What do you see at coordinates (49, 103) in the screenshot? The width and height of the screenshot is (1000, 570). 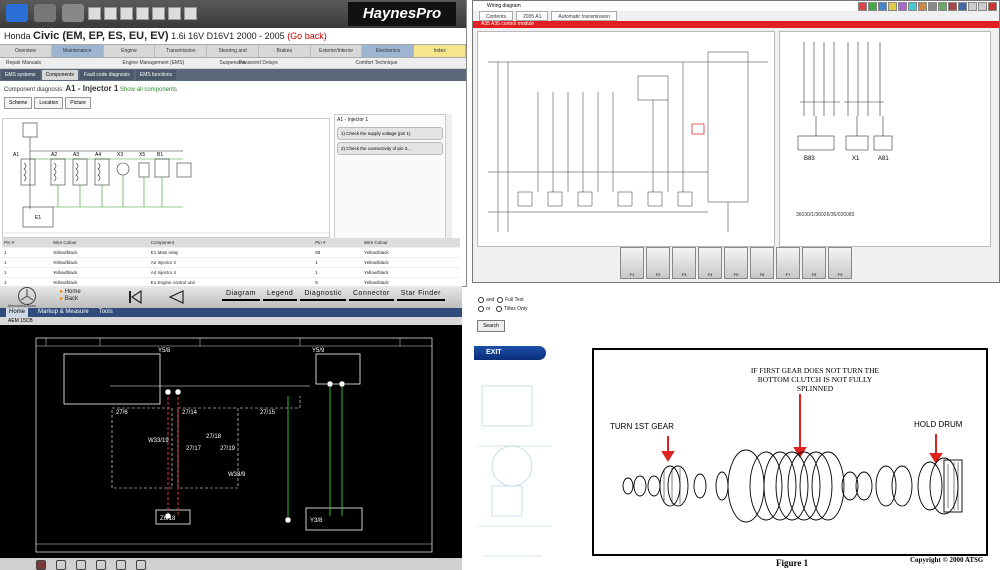 I see `location-button: Location` at bounding box center [49, 103].